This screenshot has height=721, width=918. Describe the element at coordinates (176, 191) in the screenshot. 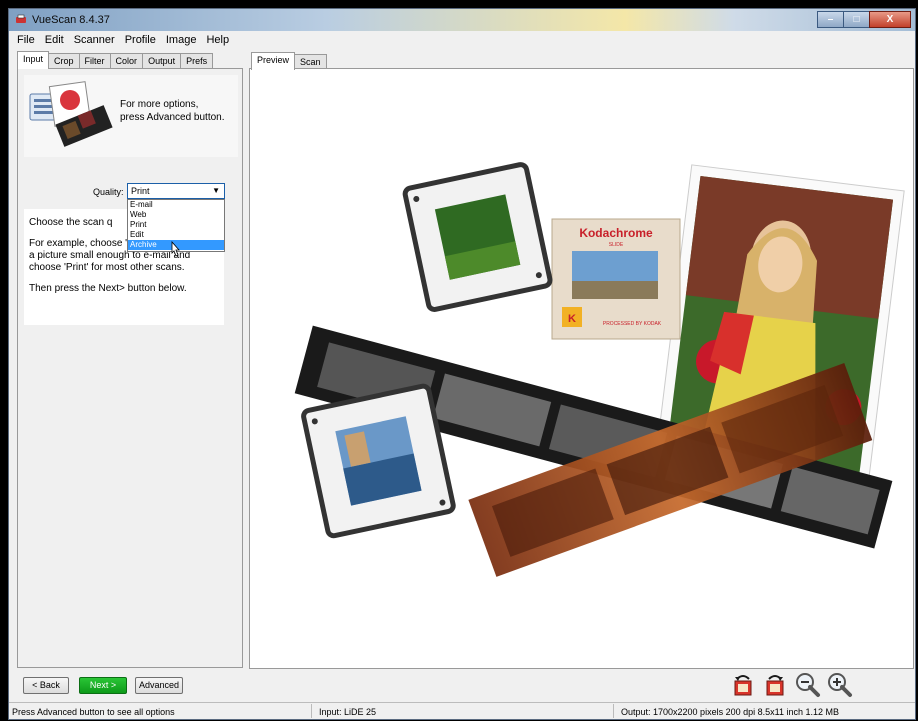

I see `quality-select: Print ▼` at that location.